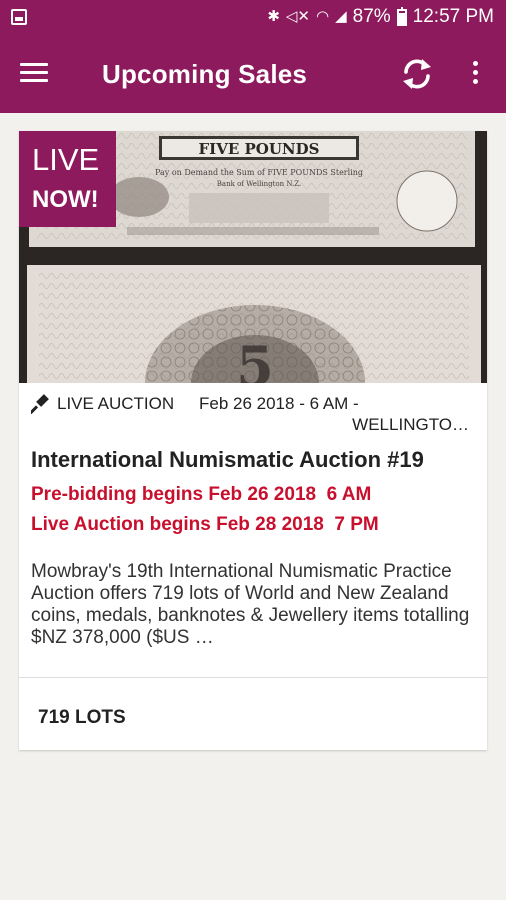 The height and width of the screenshot is (900, 506). Describe the element at coordinates (205, 74) in the screenshot. I see `page-title: Upcoming Sales` at that location.